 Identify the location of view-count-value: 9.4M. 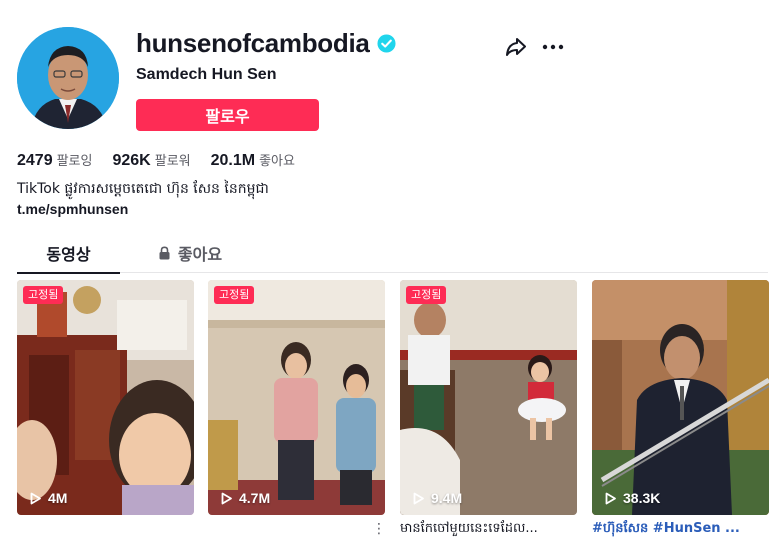
(447, 498).